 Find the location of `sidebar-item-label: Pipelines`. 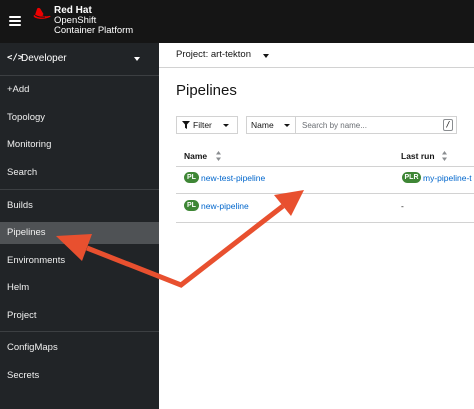

sidebar-item-label: Pipelines is located at coordinates (26, 232).